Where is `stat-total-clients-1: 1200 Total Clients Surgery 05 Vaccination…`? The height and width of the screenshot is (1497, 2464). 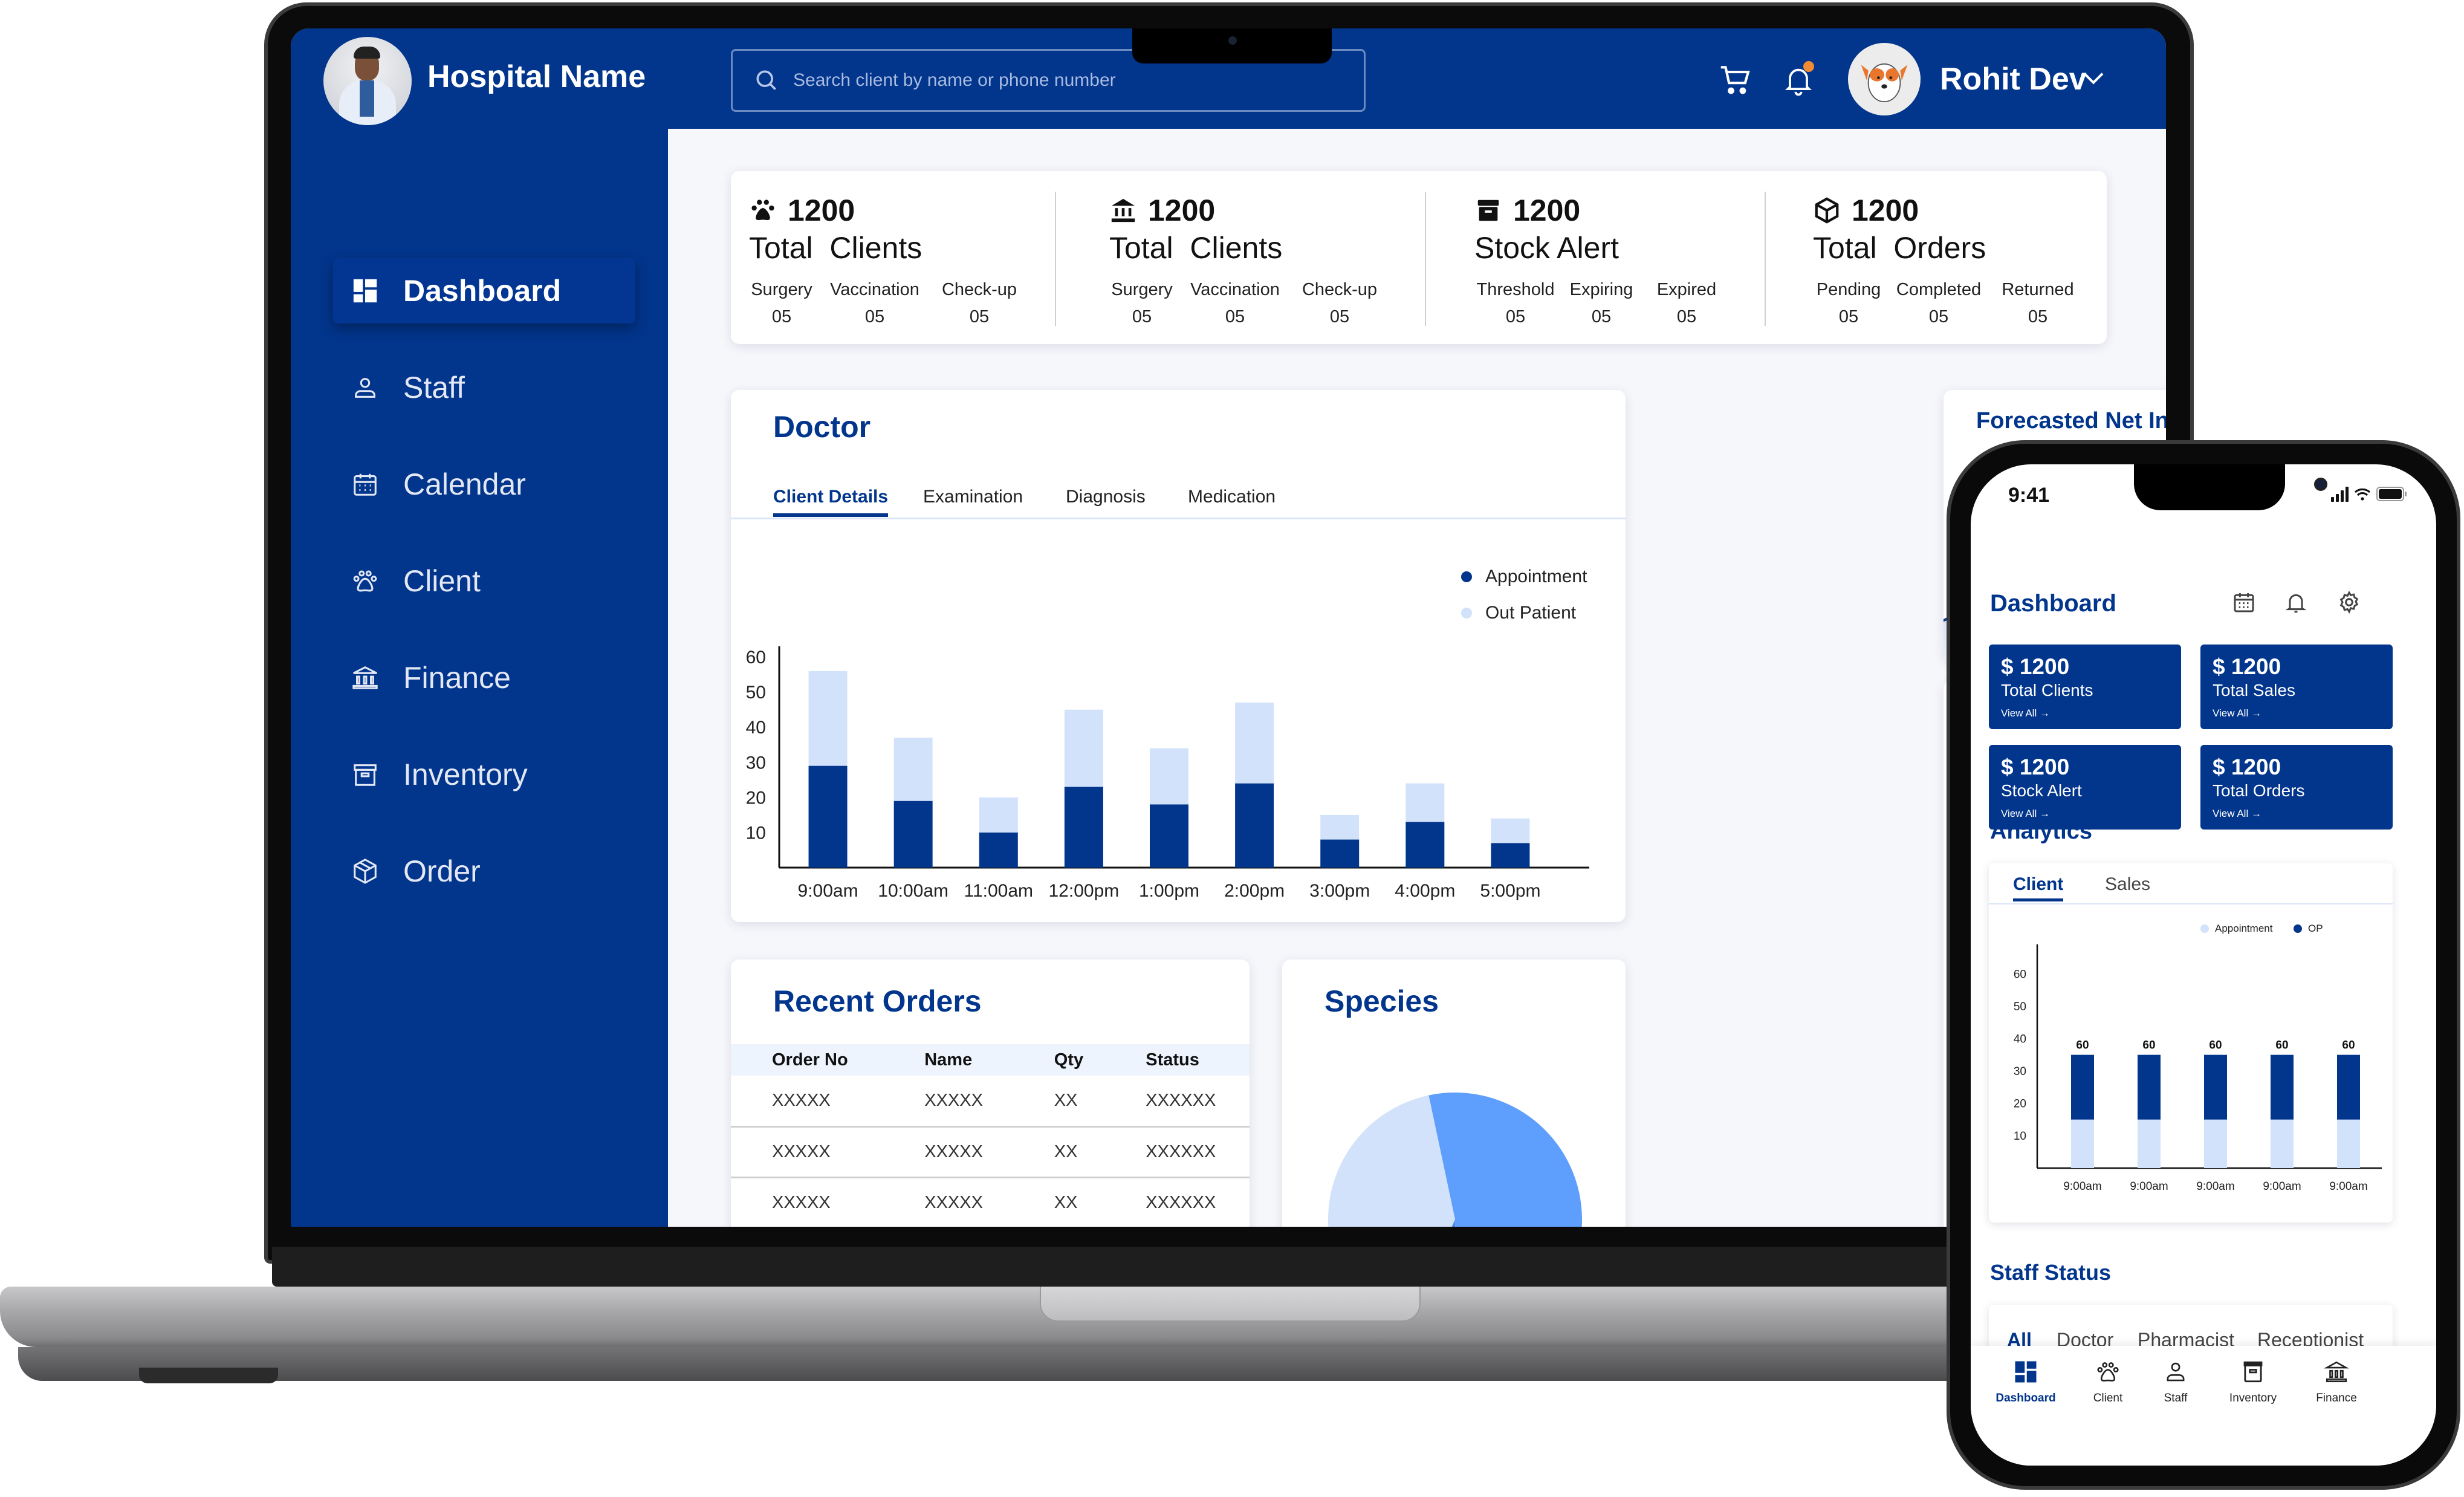 stat-total-clients-1: 1200 Total Clients Surgery 05 Vaccination… is located at coordinates (891, 257).